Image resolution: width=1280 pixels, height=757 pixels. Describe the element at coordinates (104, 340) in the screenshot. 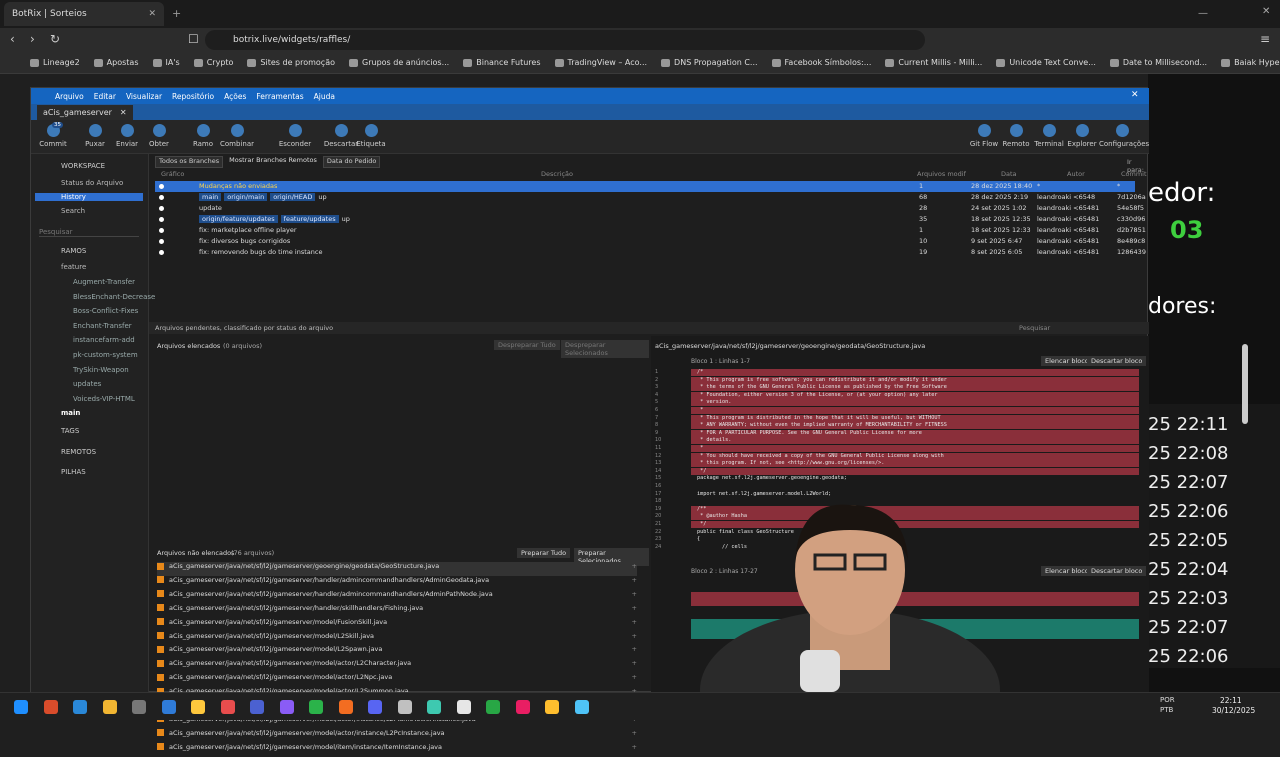

I see `branch-item: instancefarm-add` at that location.